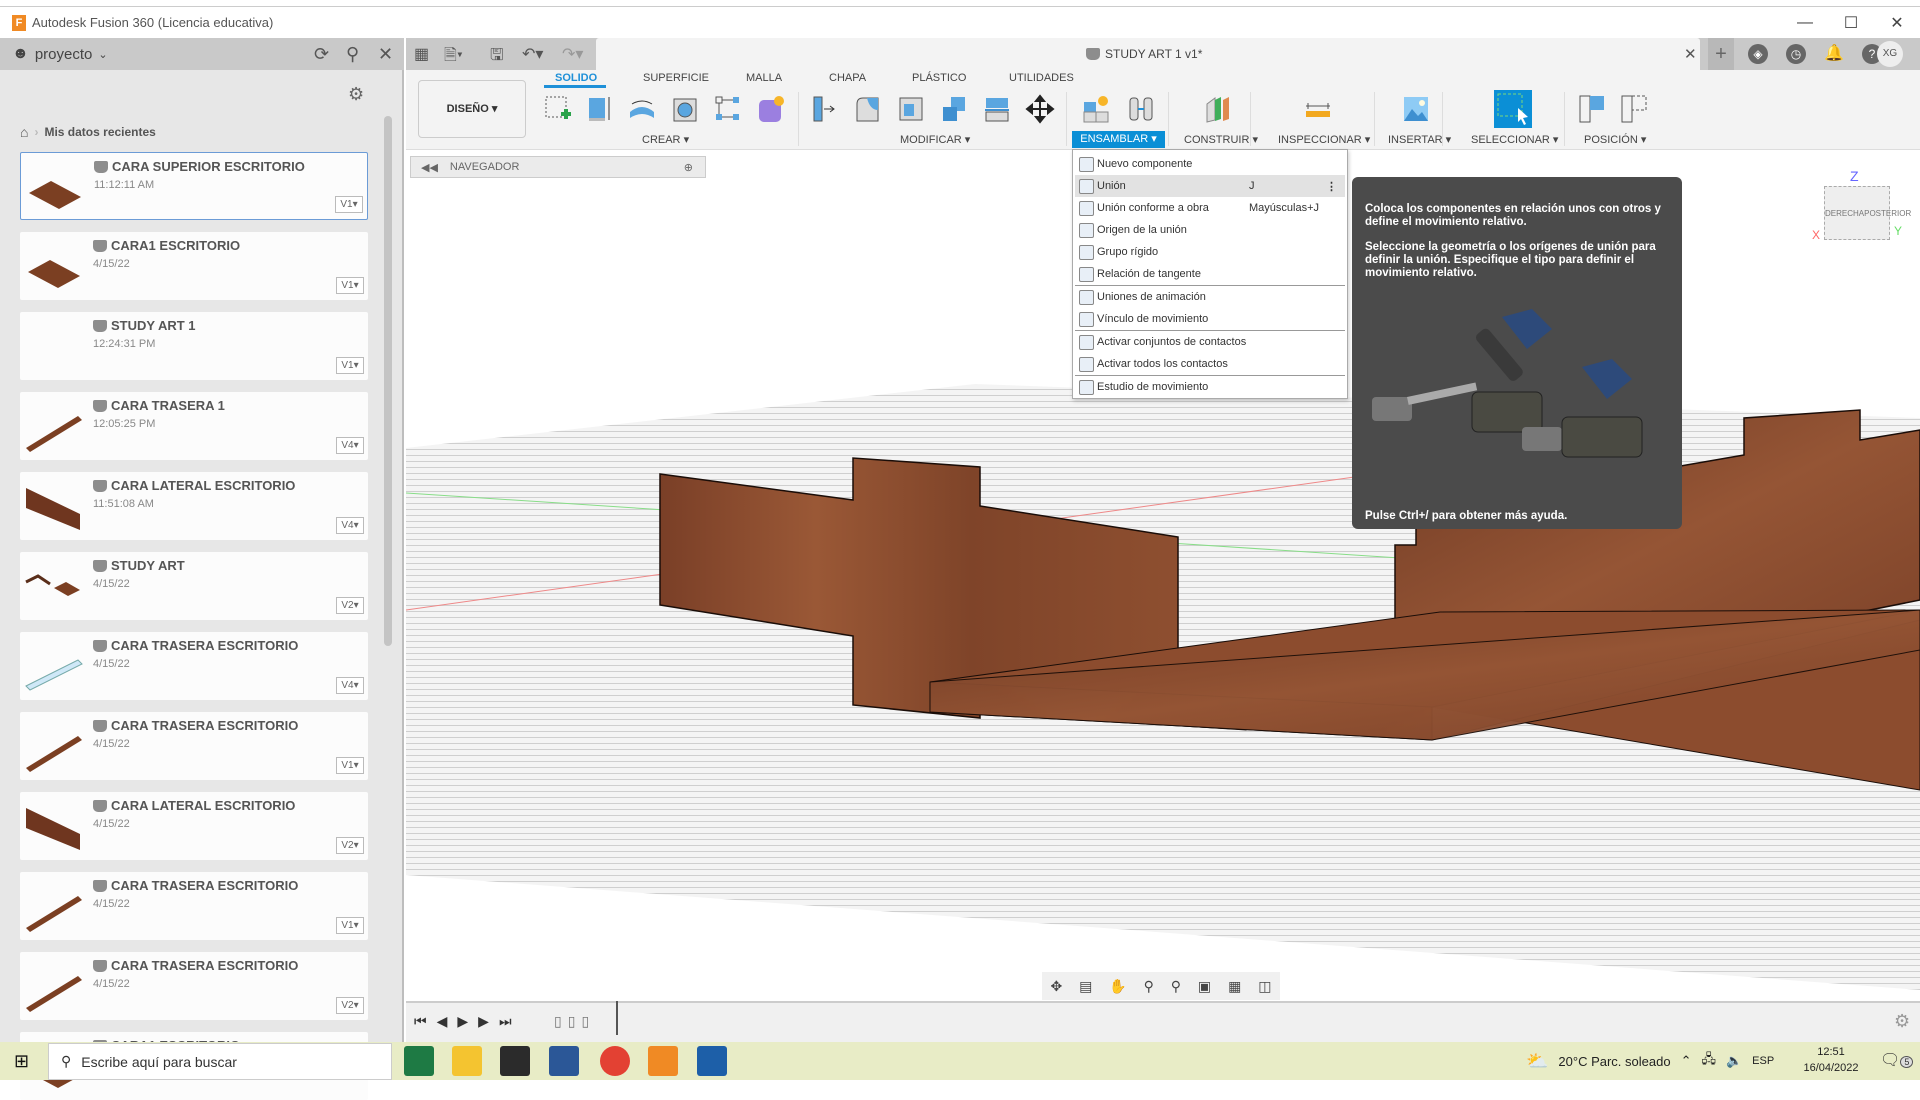 The height and width of the screenshot is (1100, 1920). I want to click on insert-image-icon, so click(1416, 109).